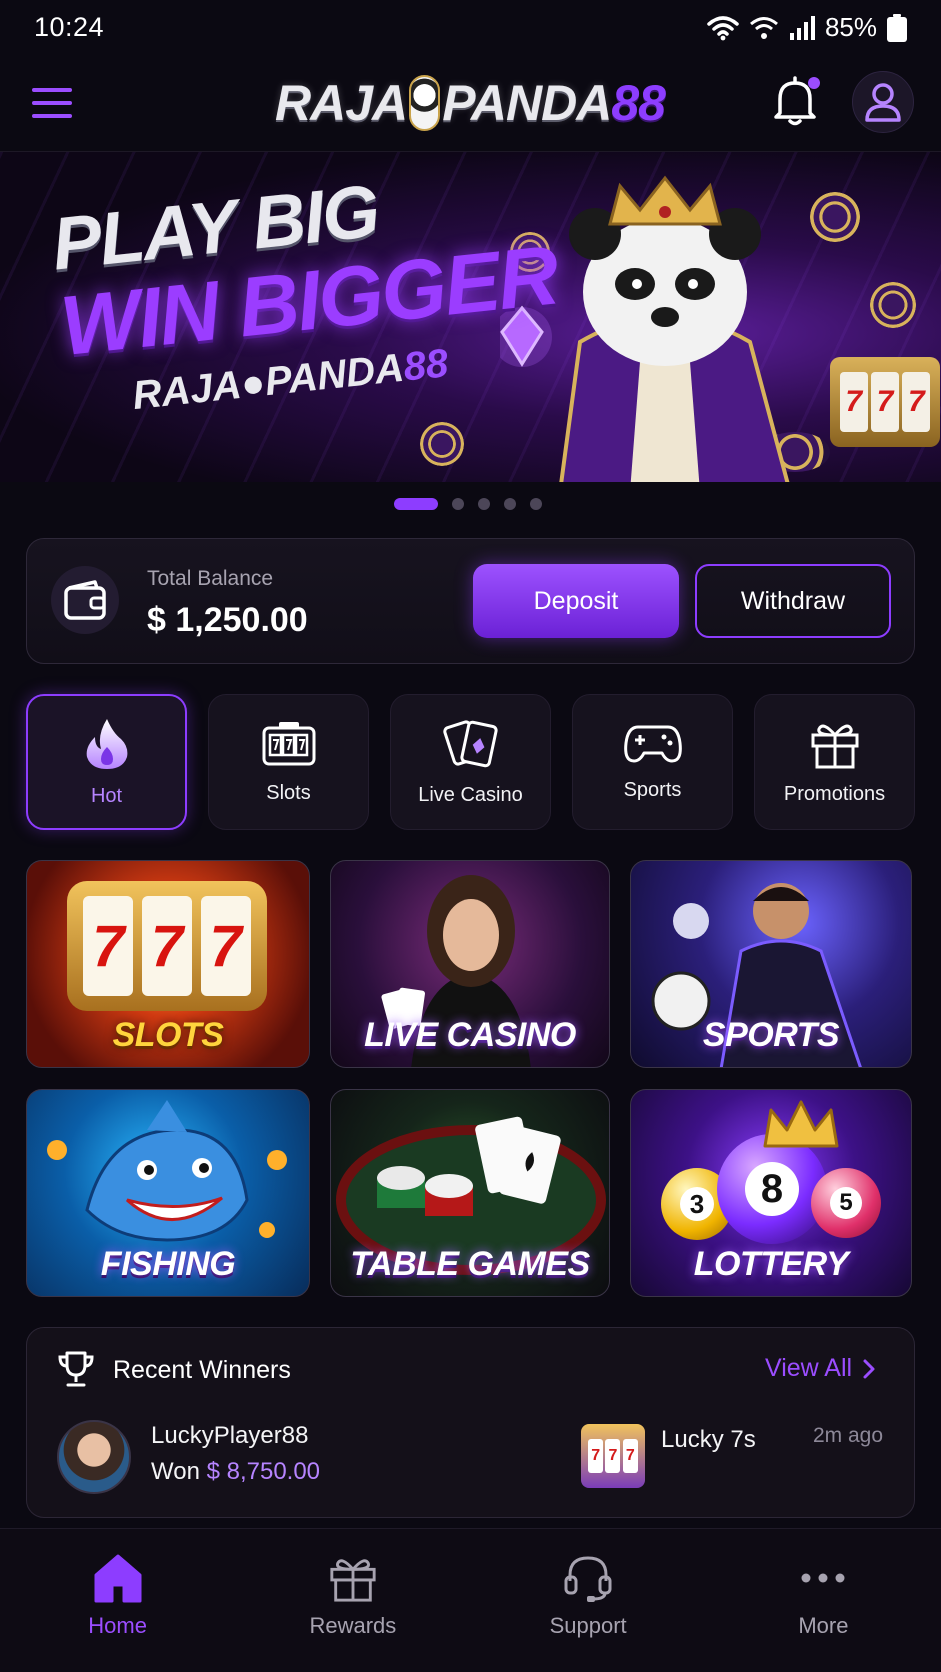  What do you see at coordinates (85, 600) in the screenshot?
I see `wallet-icon` at bounding box center [85, 600].